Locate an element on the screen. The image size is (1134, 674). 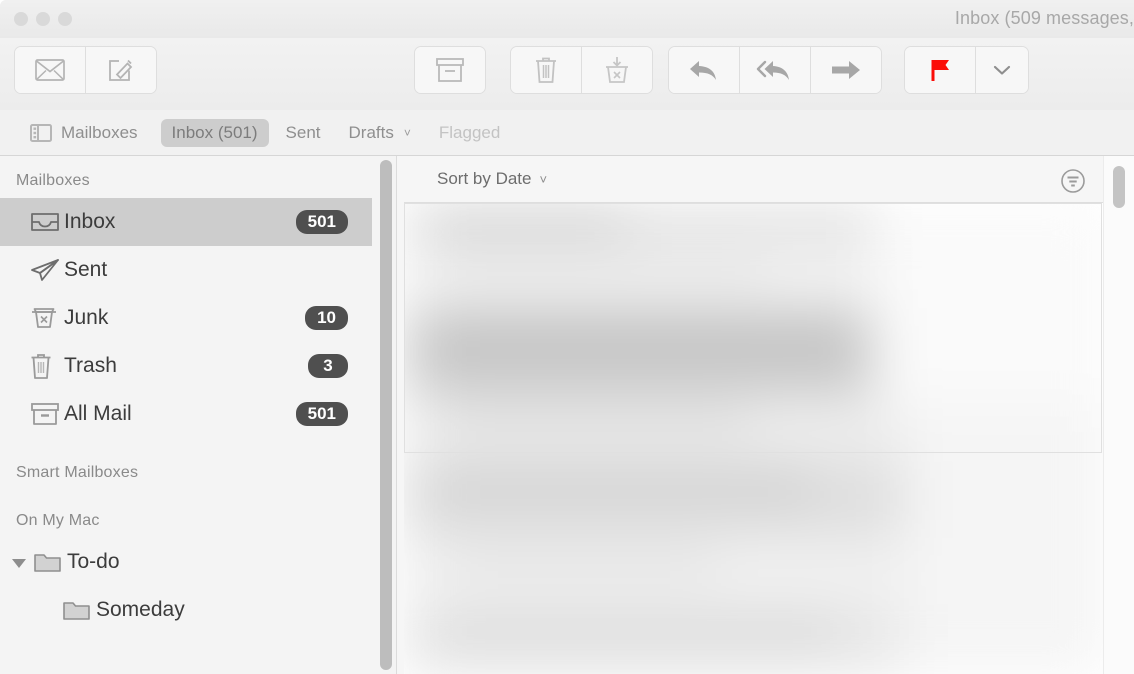
toolbar-group-mail-actions is located at coordinates (85, 70).